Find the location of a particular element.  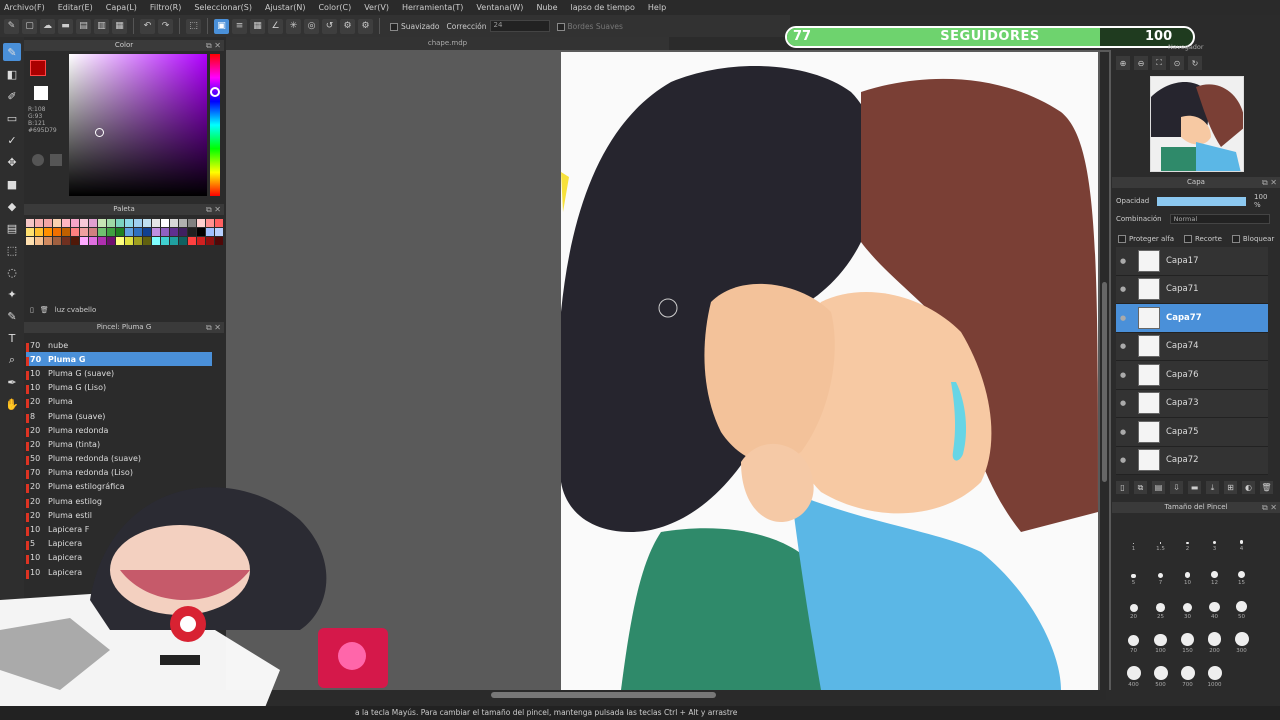

brush-item: 10 Pluma G (Liso) is located at coordinates (119, 388).